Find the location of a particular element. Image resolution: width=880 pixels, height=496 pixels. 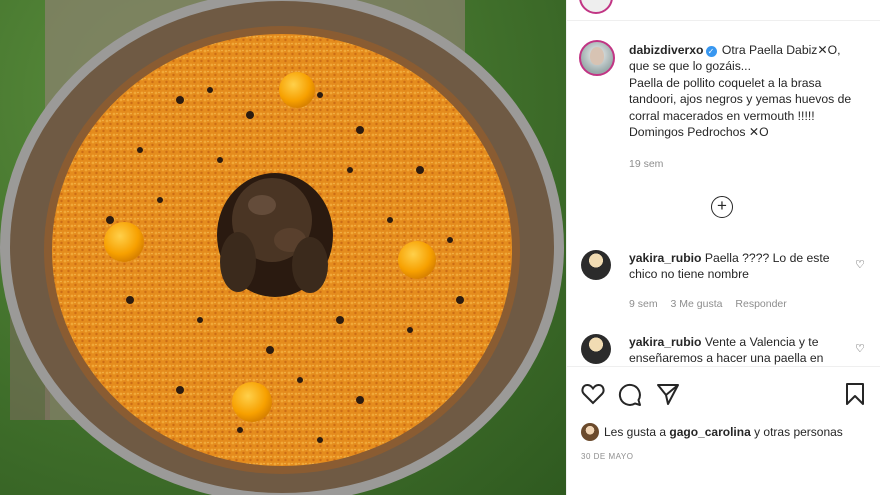

comment-line: enseñaremos a hacer una paella en is located at coordinates (726, 358).